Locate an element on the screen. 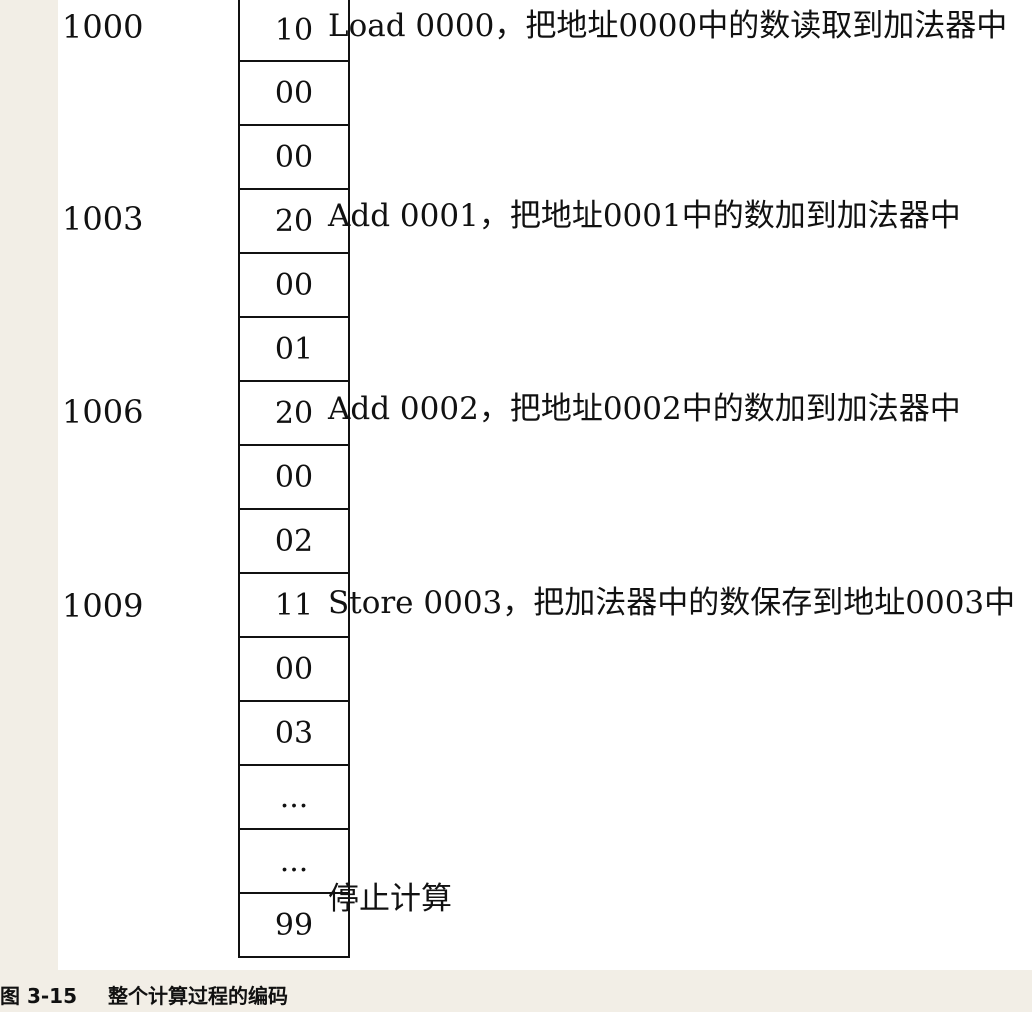 This screenshot has width=1032, height=1012. instruction-note: Add 0001，把地址0001中的数加到加法器中 is located at coordinates (644, 215).